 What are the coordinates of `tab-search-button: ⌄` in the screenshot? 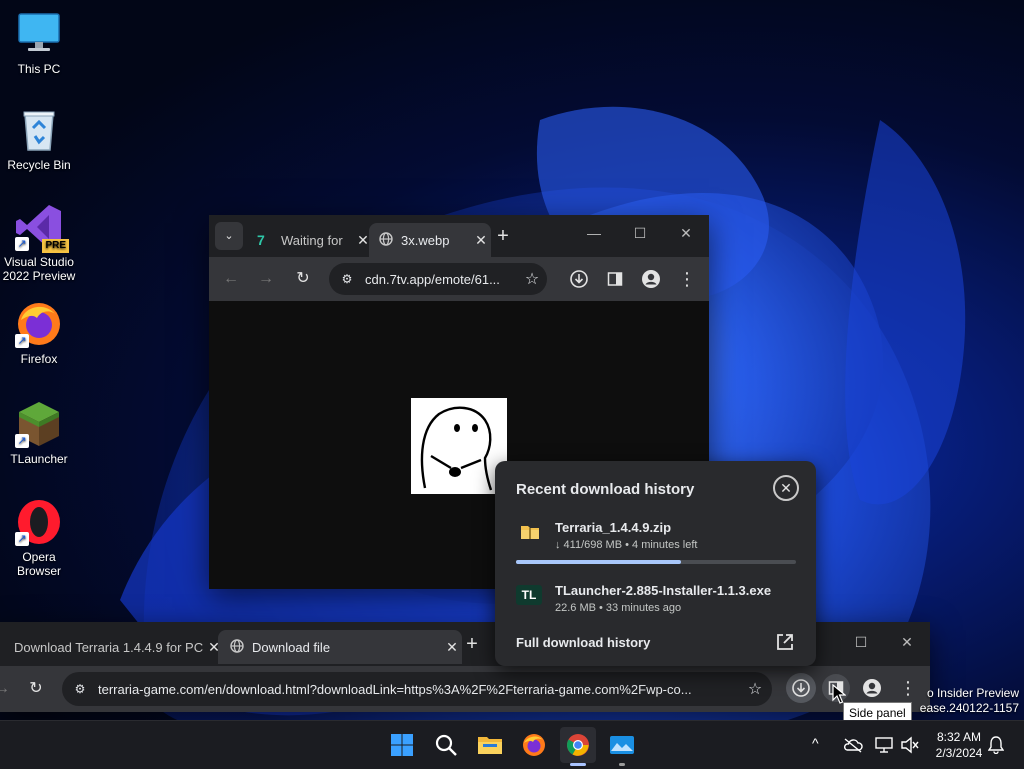 It's located at (229, 236).